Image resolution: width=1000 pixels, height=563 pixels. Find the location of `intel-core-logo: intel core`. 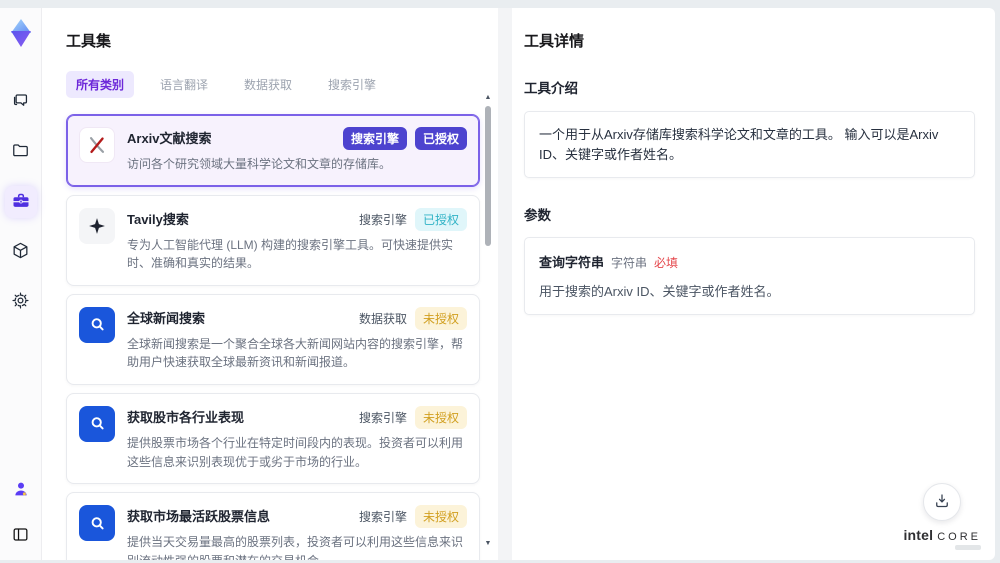

intel-core-logo: intel core is located at coordinates (942, 535).